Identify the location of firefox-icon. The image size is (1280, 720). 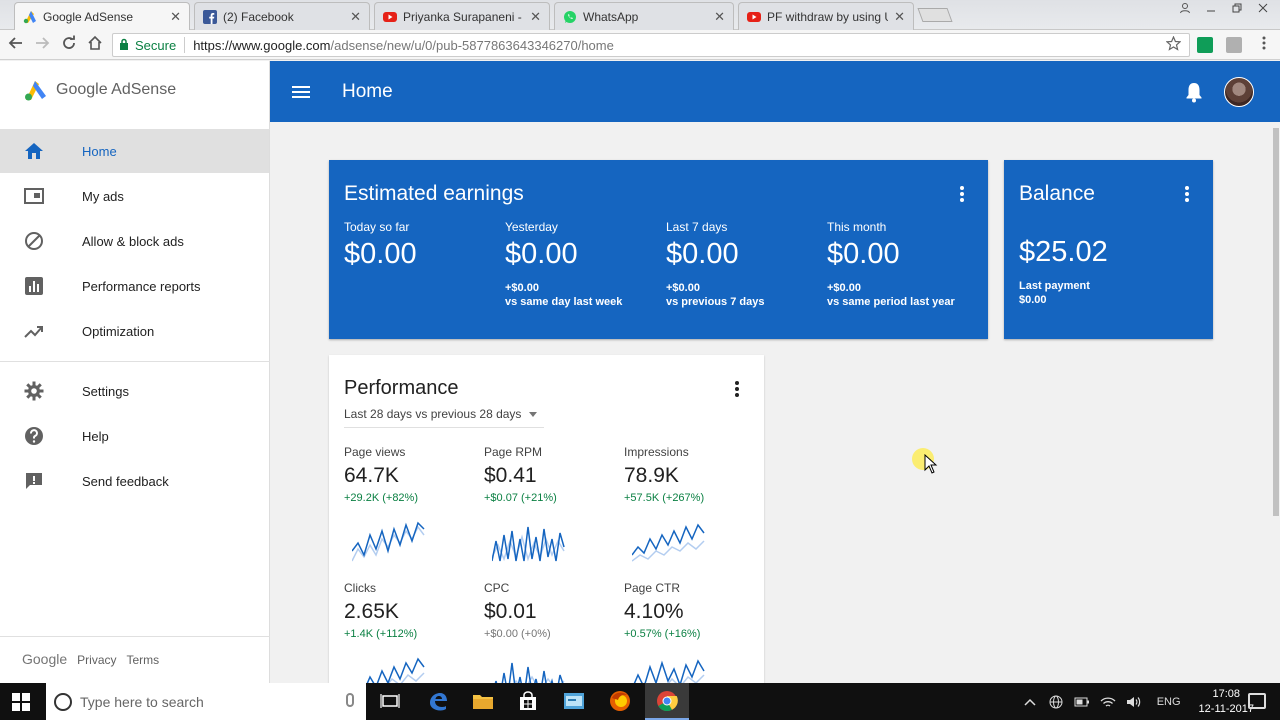
(620, 701).